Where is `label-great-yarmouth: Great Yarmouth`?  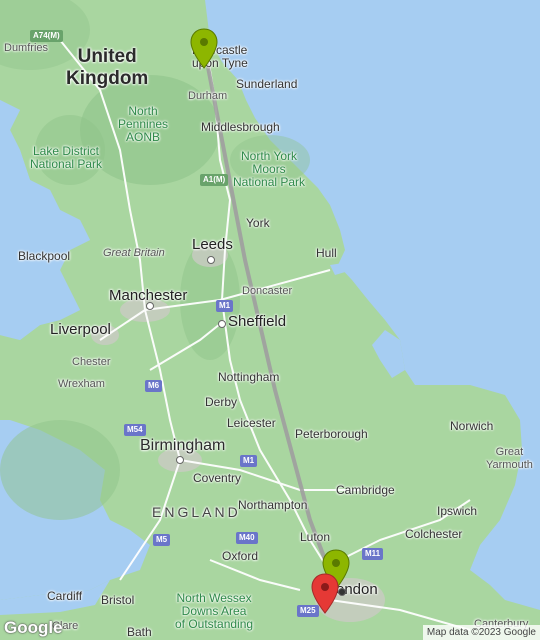
label-great-yarmouth: Great Yarmouth is located at coordinates (509, 458).